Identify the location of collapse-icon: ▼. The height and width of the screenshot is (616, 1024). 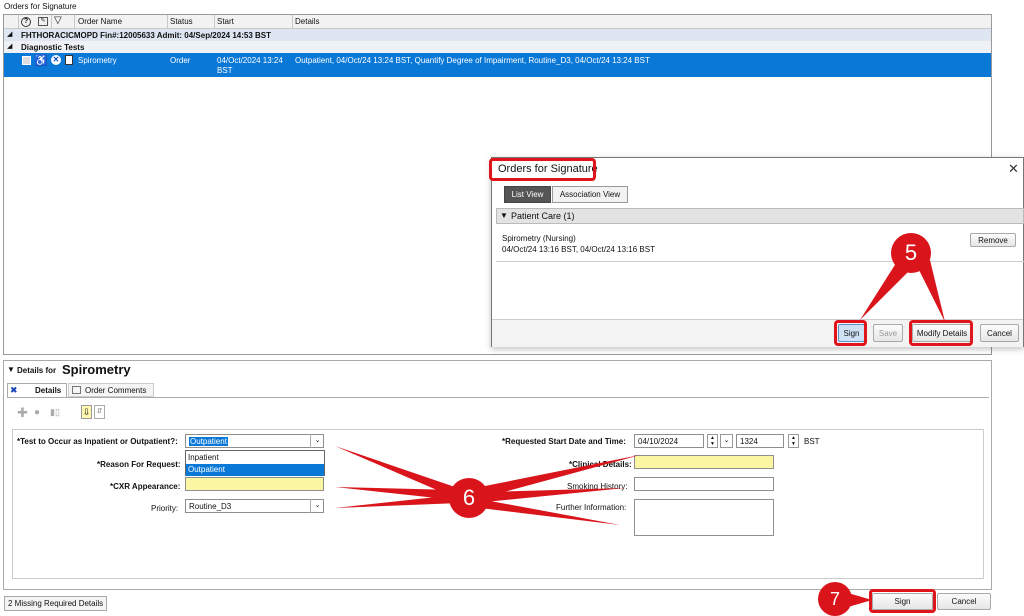
(11, 369).